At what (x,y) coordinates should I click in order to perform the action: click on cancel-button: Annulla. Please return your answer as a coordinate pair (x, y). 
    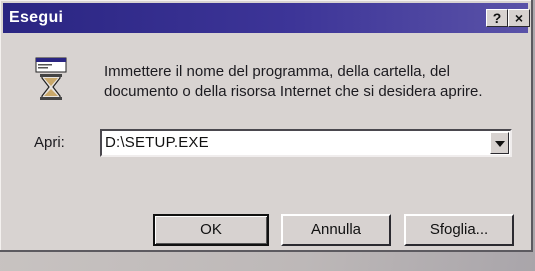
    Looking at the image, I should click on (336, 230).